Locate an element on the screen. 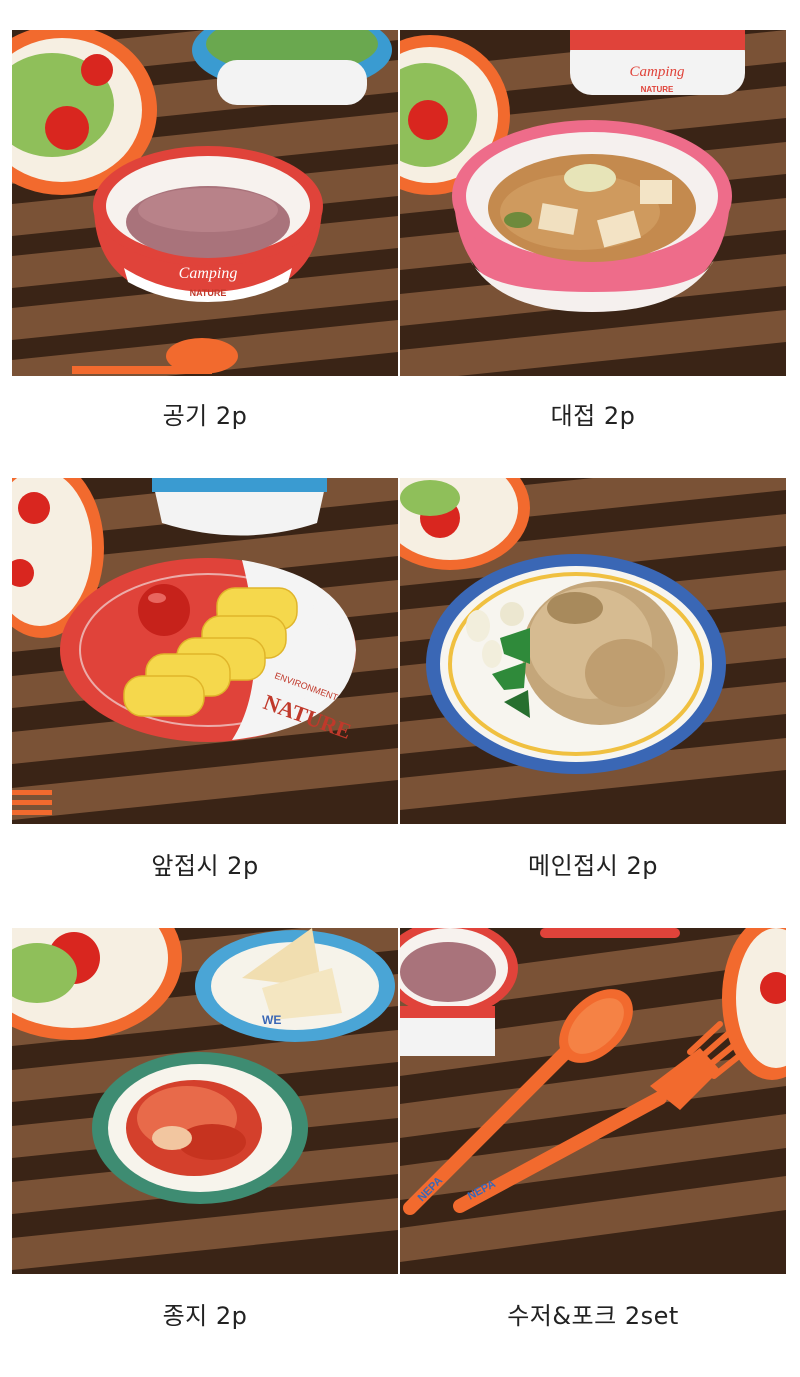 This screenshot has height=1377, width=800. product-card-main-plate: 메인접시 2p is located at coordinates (593, 679).